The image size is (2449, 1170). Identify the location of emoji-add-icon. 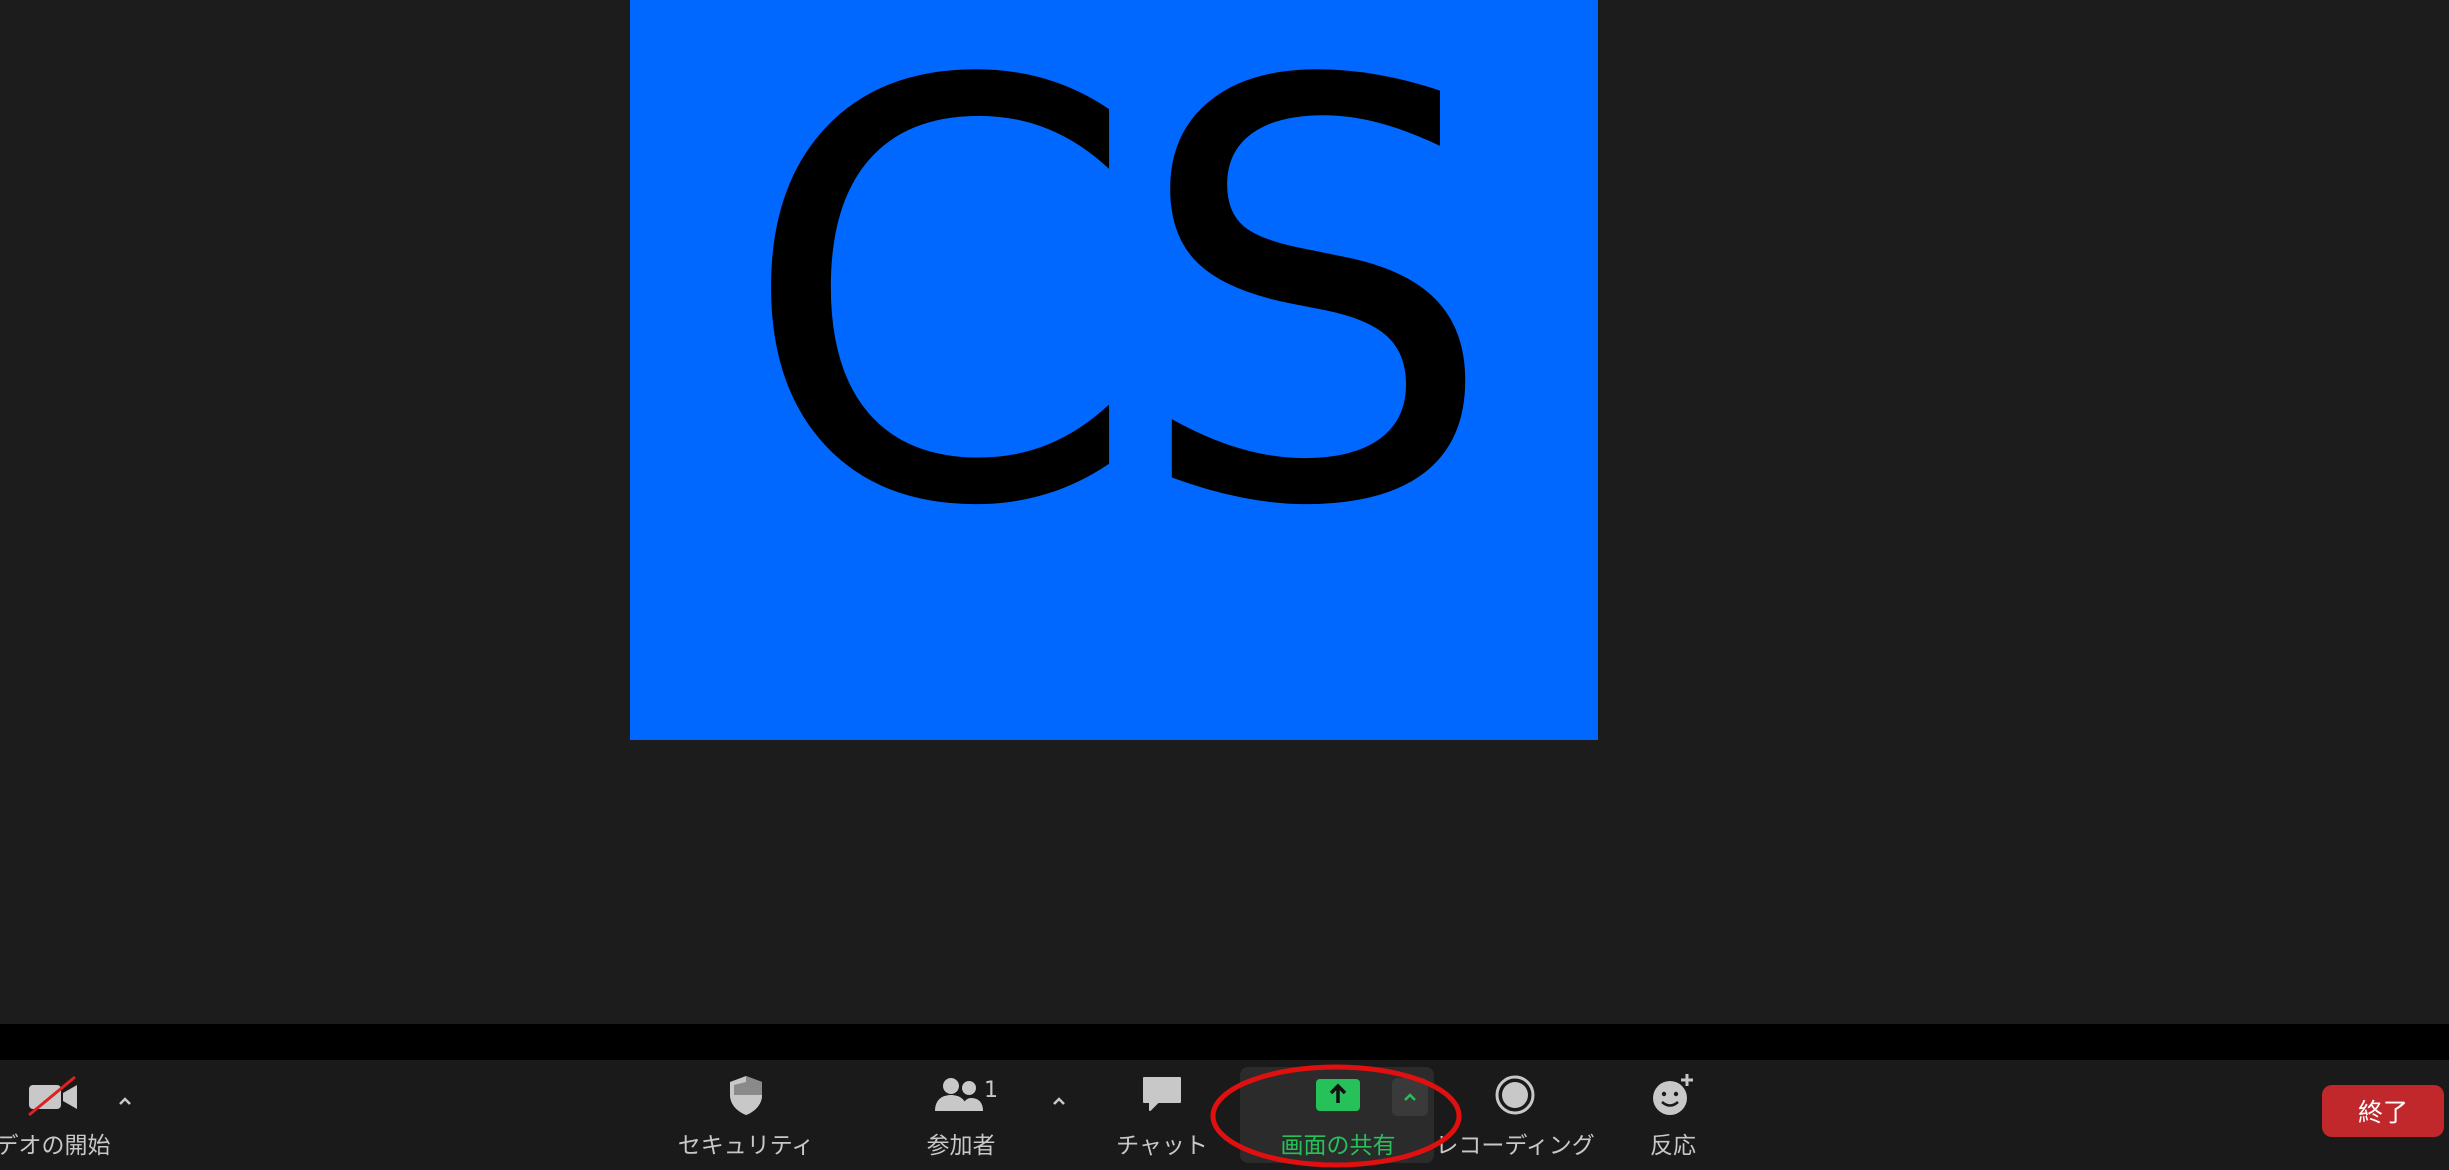
(1673, 1095).